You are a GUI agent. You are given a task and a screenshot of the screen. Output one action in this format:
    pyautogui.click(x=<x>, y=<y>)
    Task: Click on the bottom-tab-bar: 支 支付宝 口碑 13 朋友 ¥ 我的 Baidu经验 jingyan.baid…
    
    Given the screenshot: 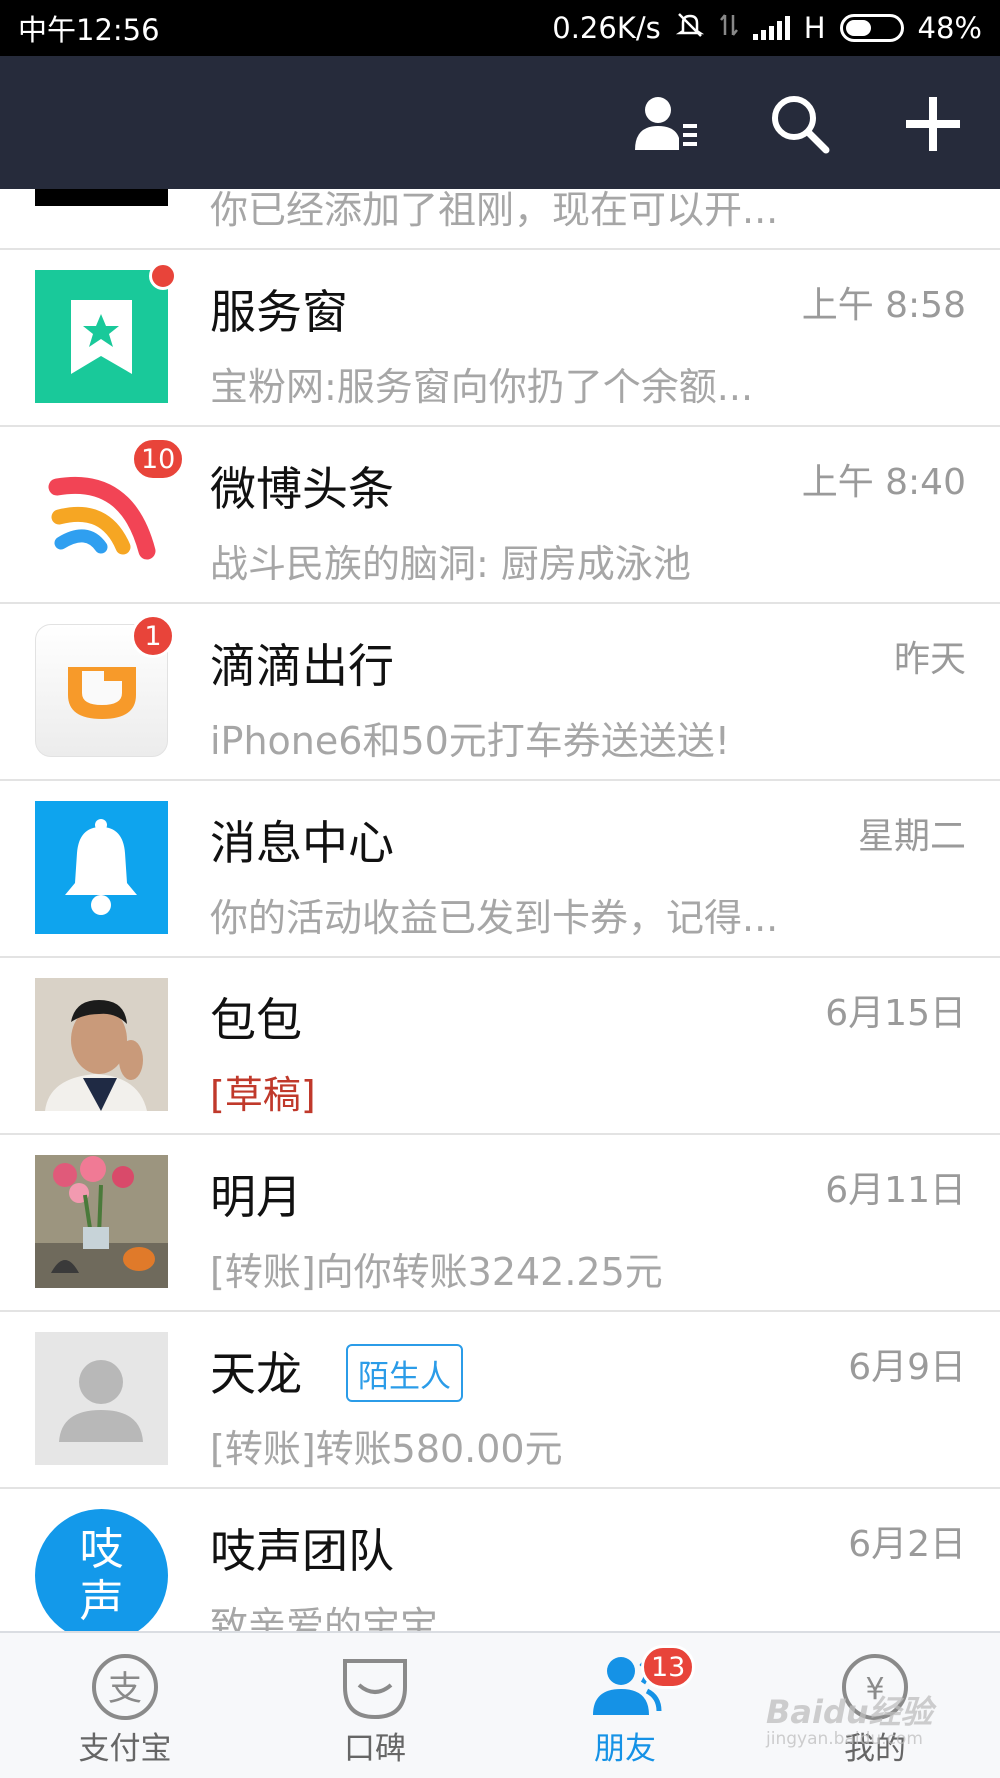 What is the action you would take?
    pyautogui.click(x=500, y=1704)
    